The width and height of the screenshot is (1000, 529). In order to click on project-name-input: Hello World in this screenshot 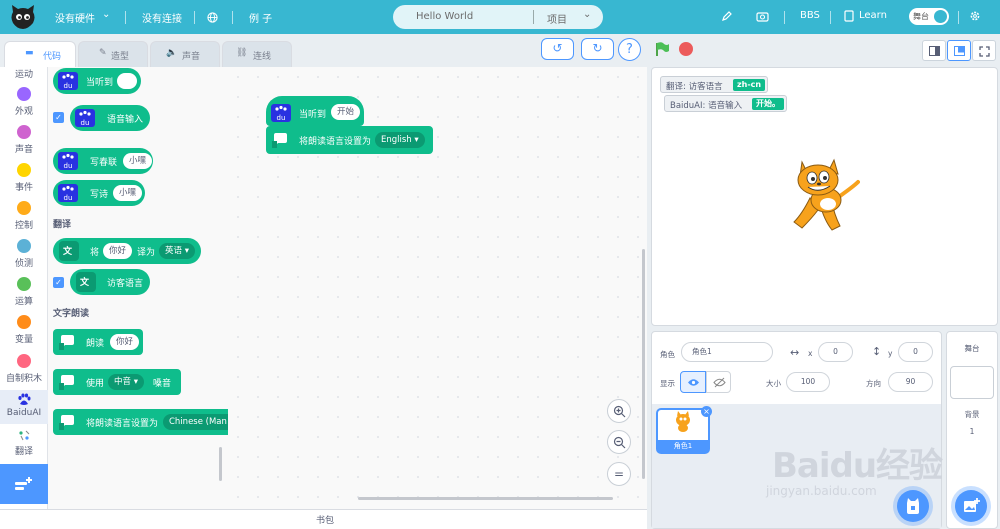, I will do `click(444, 16)`.